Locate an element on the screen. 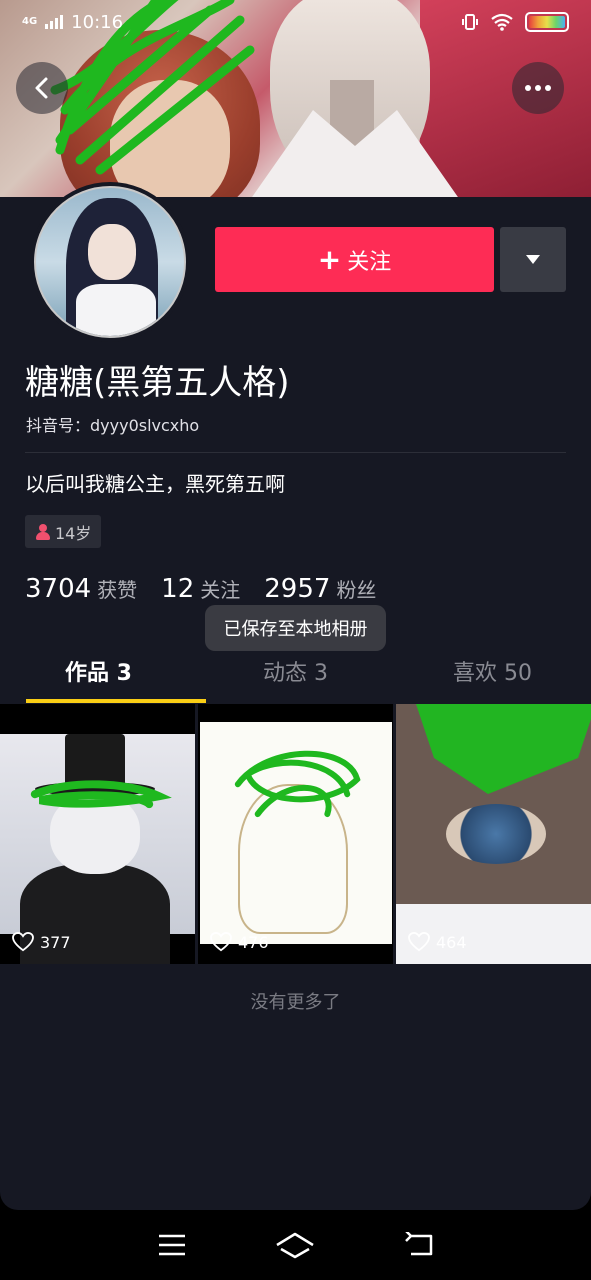 This screenshot has height=1280, width=591. avatar is located at coordinates (110, 262).